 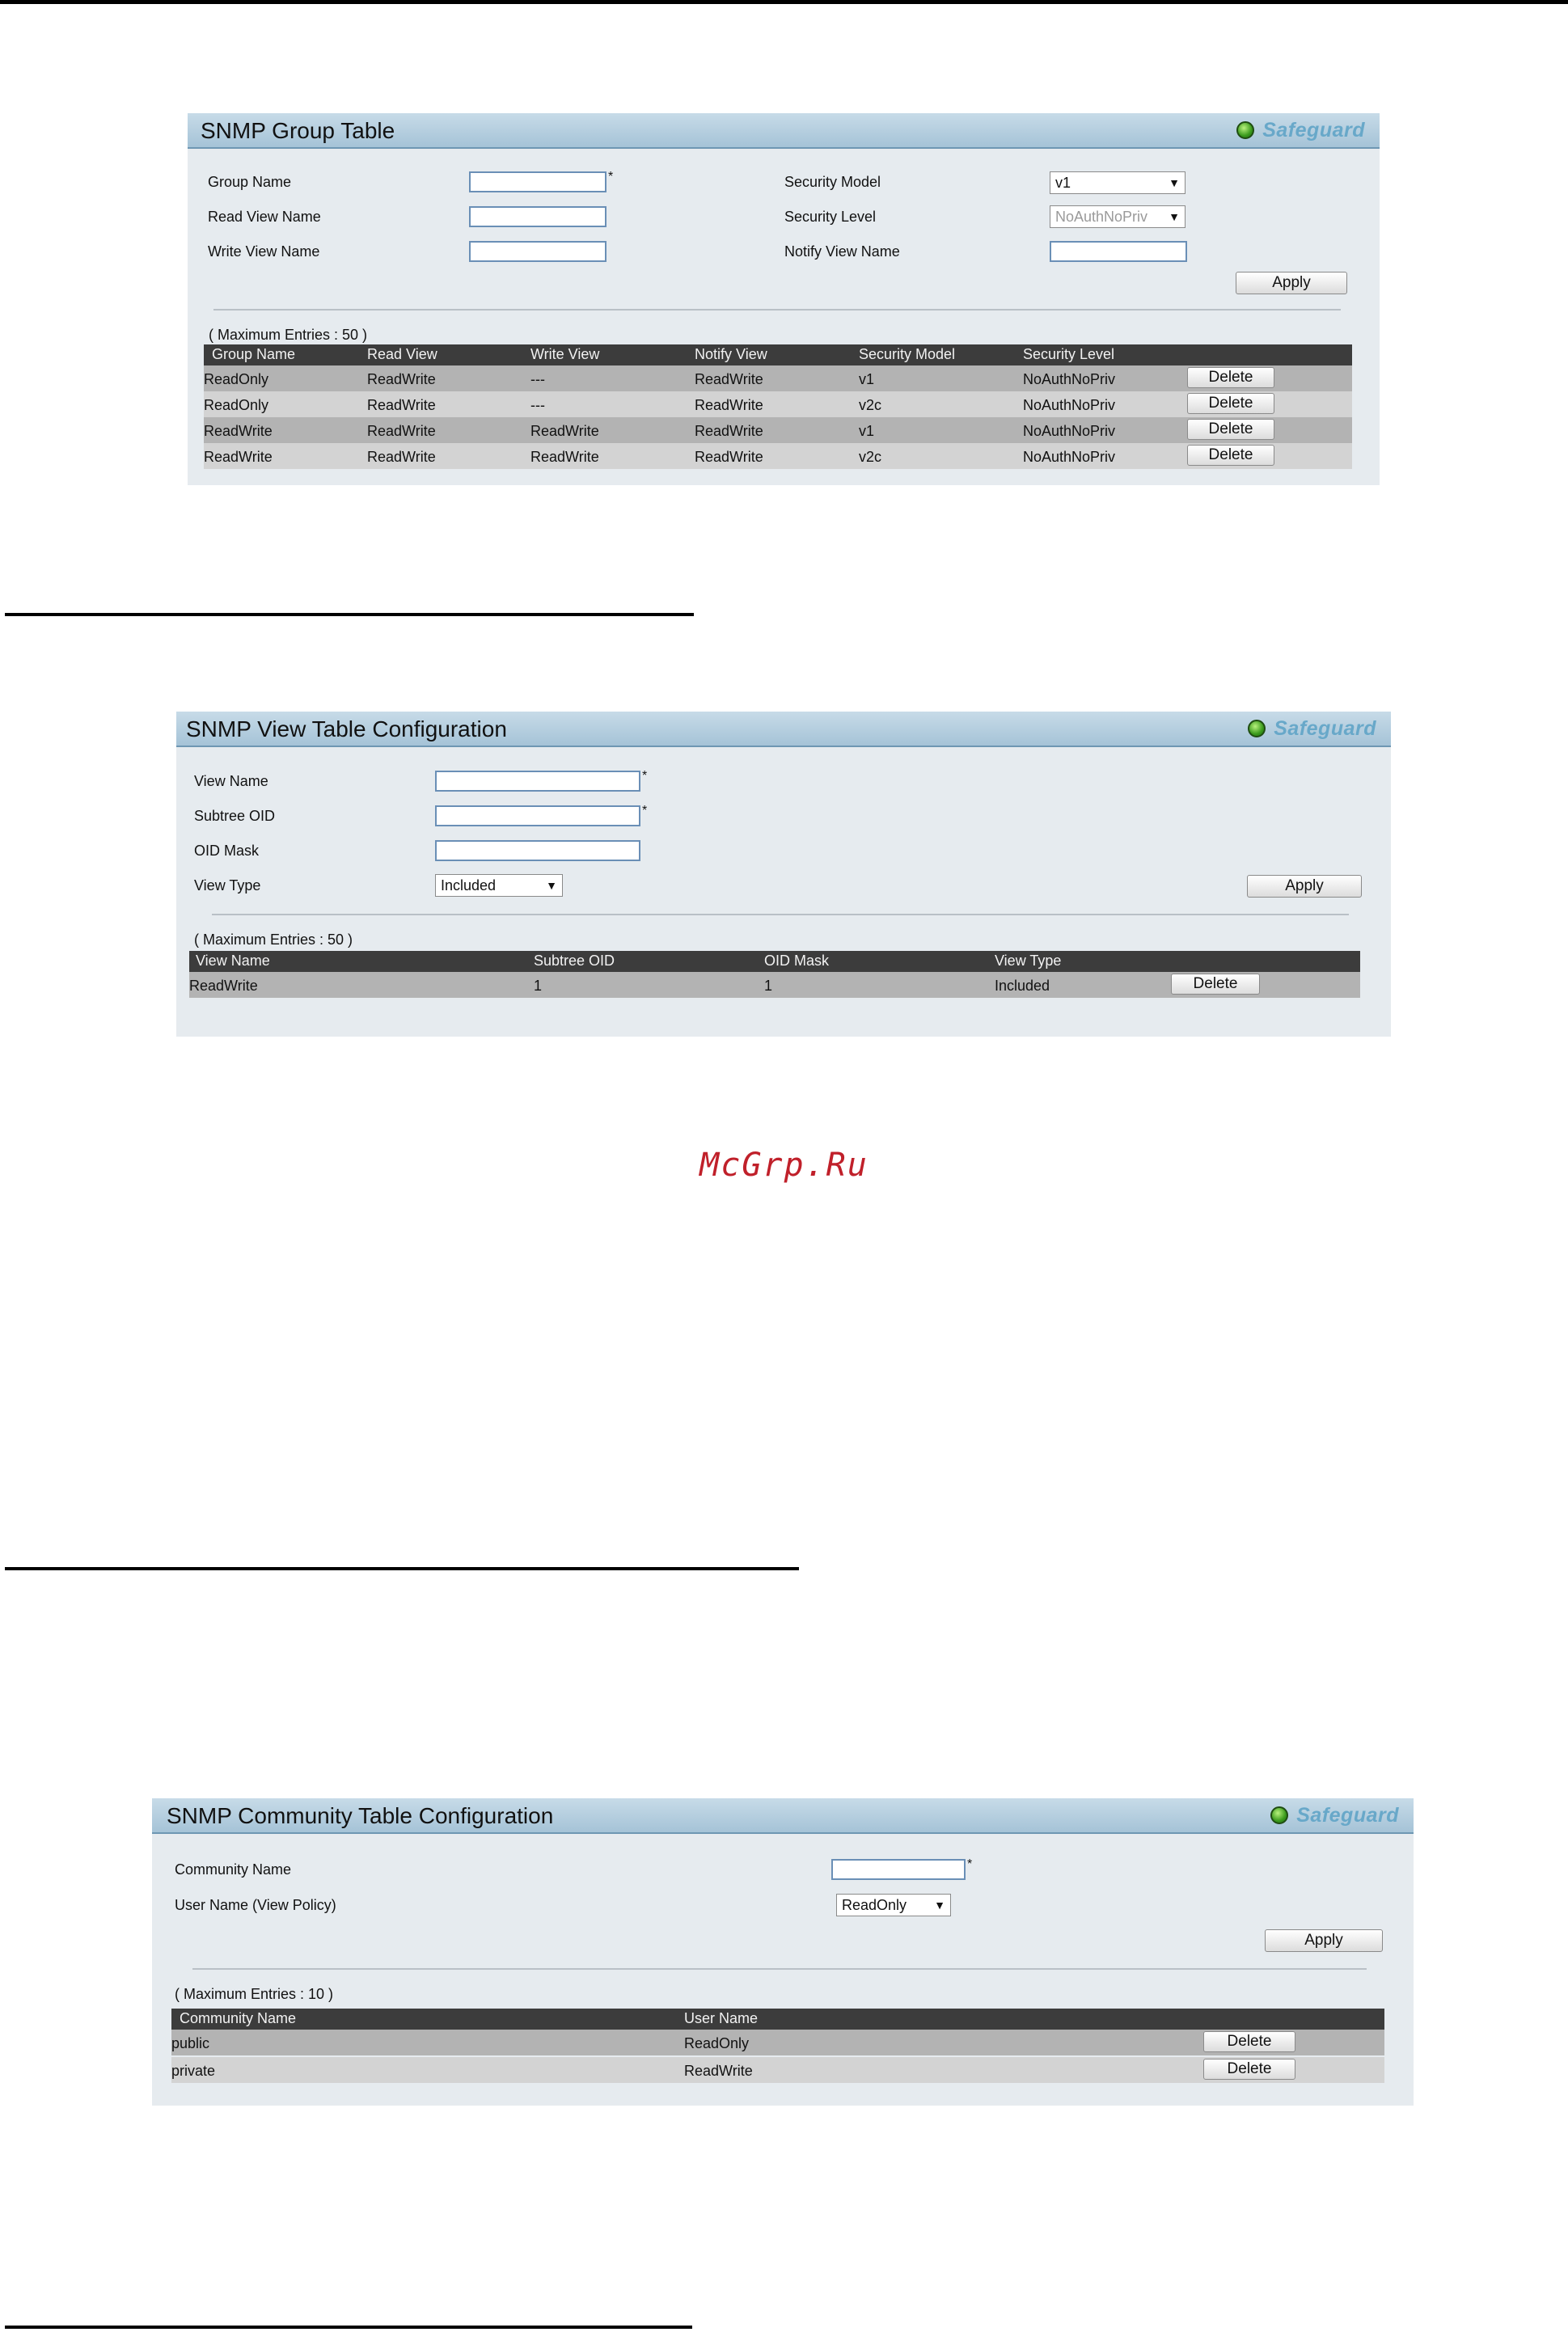 I want to click on read-view-name-label: Read View Name, so click(x=264, y=217).